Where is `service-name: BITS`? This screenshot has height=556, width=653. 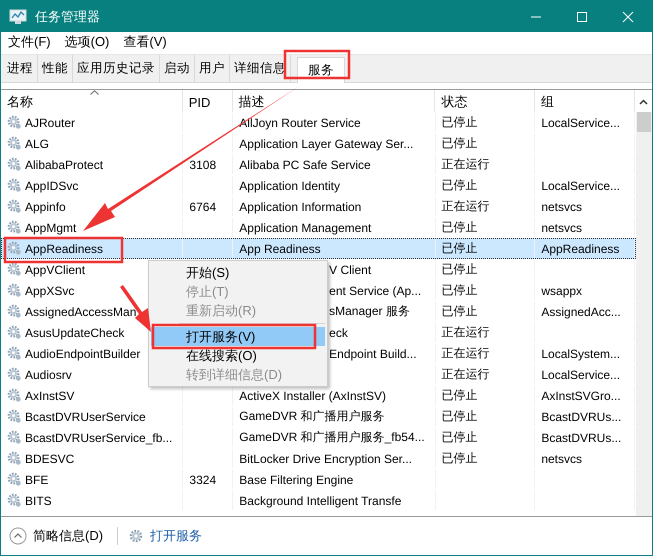
service-name: BITS is located at coordinates (38, 501).